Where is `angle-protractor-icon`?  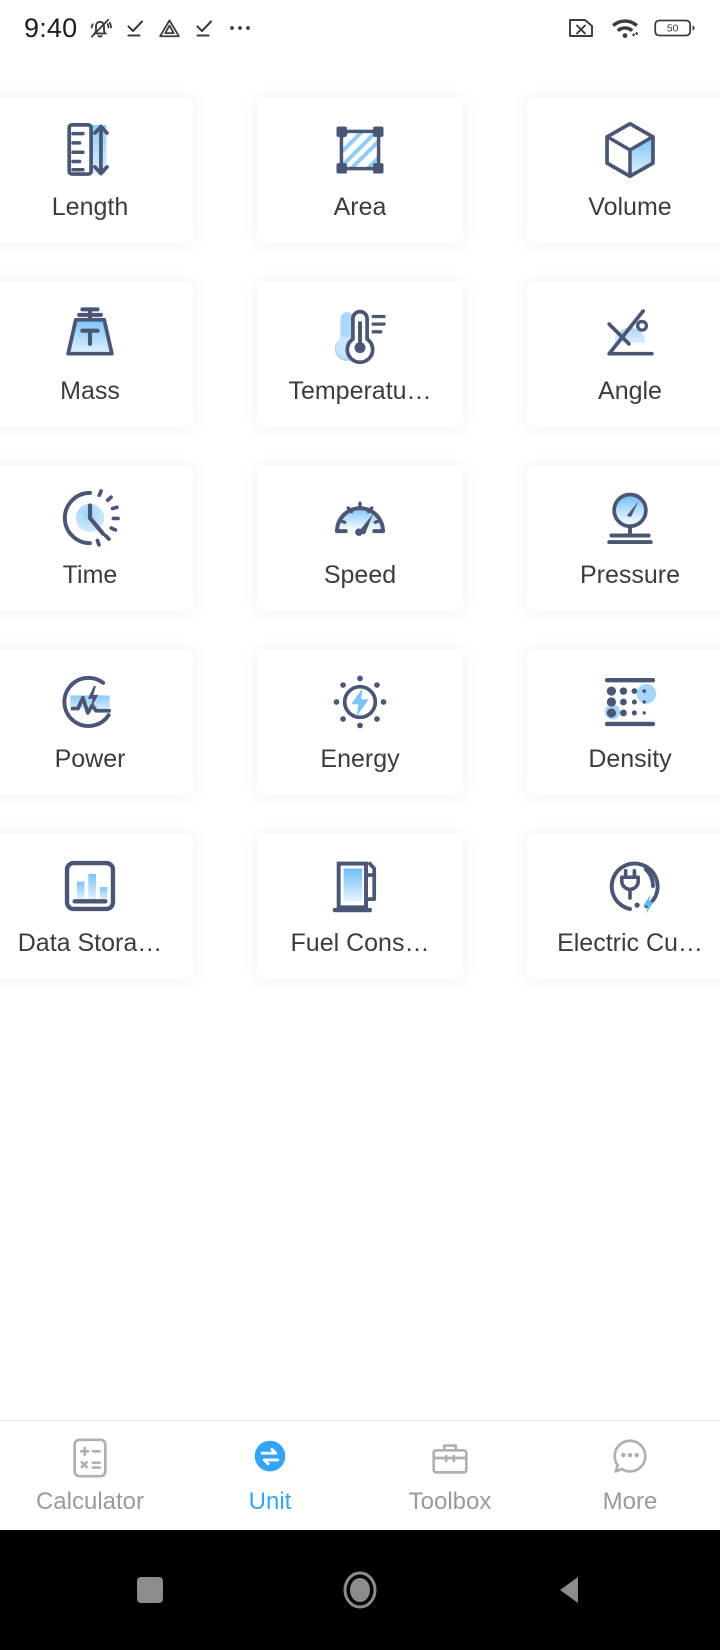 angle-protractor-icon is located at coordinates (630, 332).